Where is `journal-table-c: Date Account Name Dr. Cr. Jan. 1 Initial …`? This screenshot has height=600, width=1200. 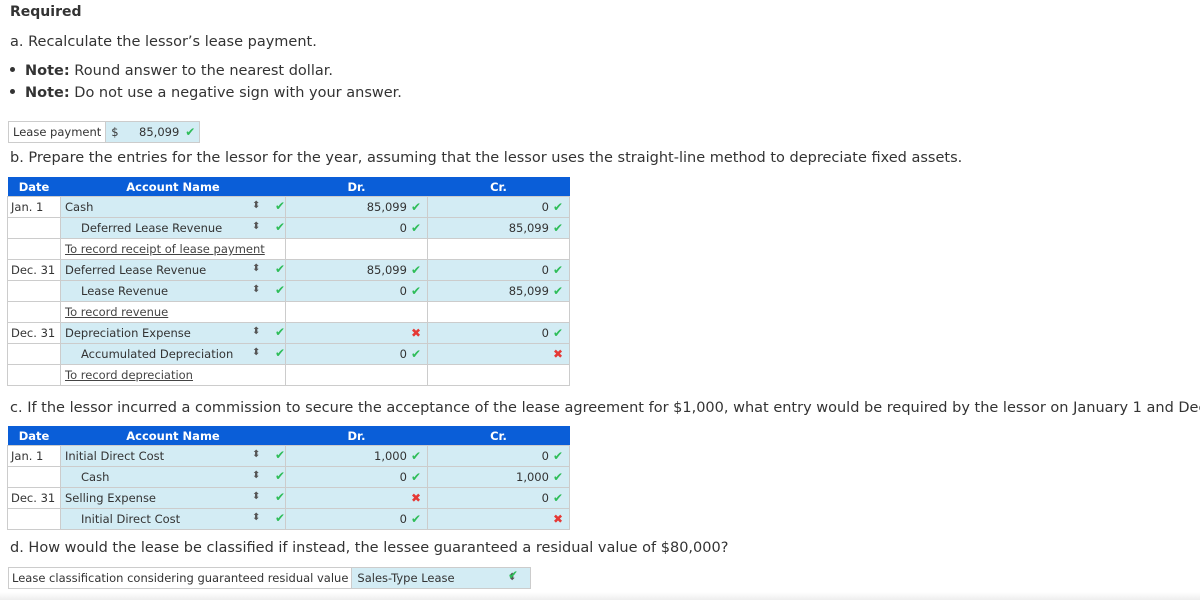 journal-table-c: Date Account Name Dr. Cr. Jan. 1 Initial … is located at coordinates (288, 478).